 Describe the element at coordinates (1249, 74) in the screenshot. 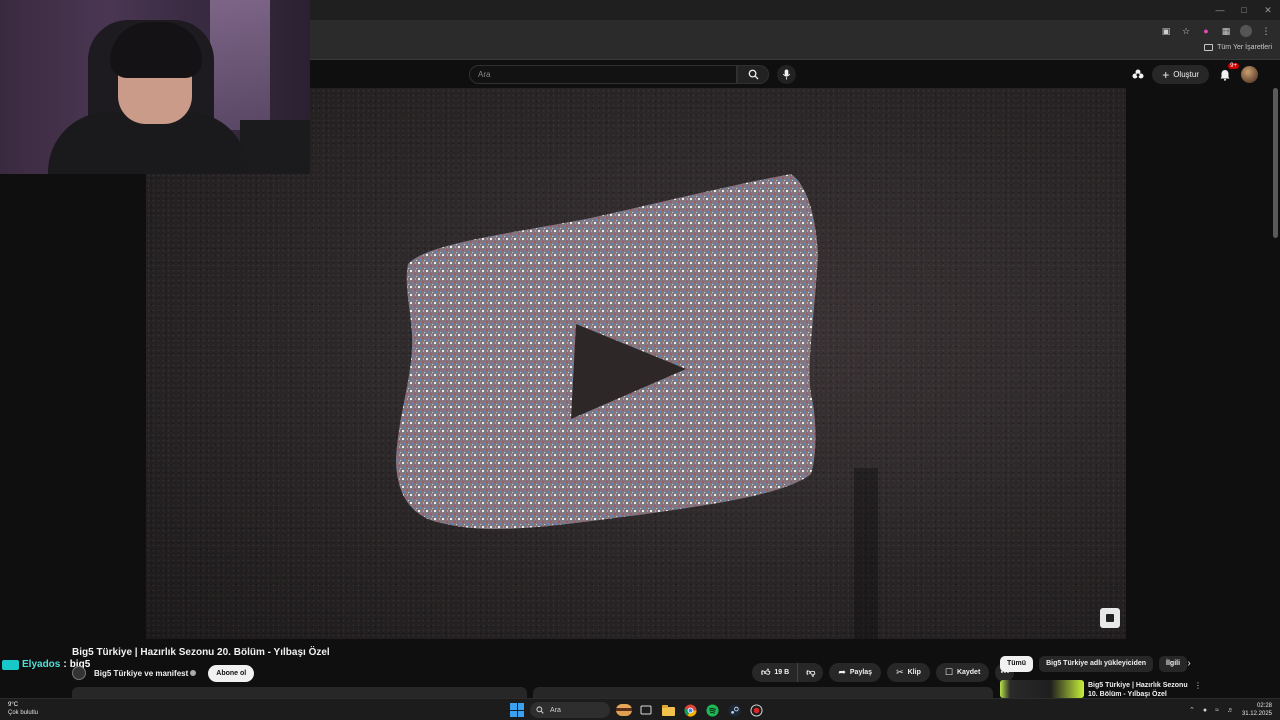

I see `account-avatar` at that location.